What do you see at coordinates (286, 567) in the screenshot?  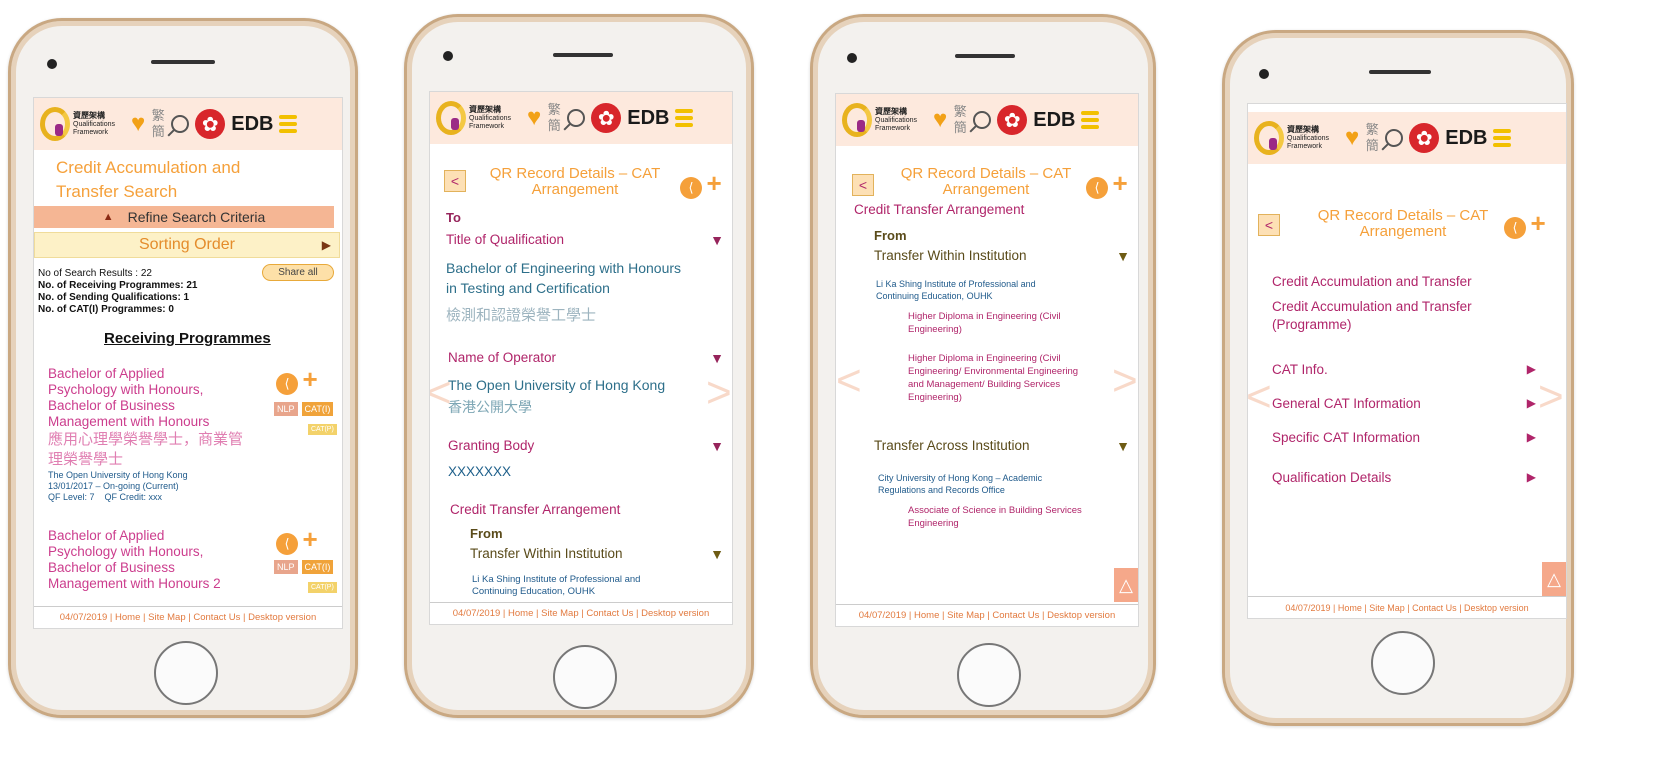 I see `tag-nlp: NLP` at bounding box center [286, 567].